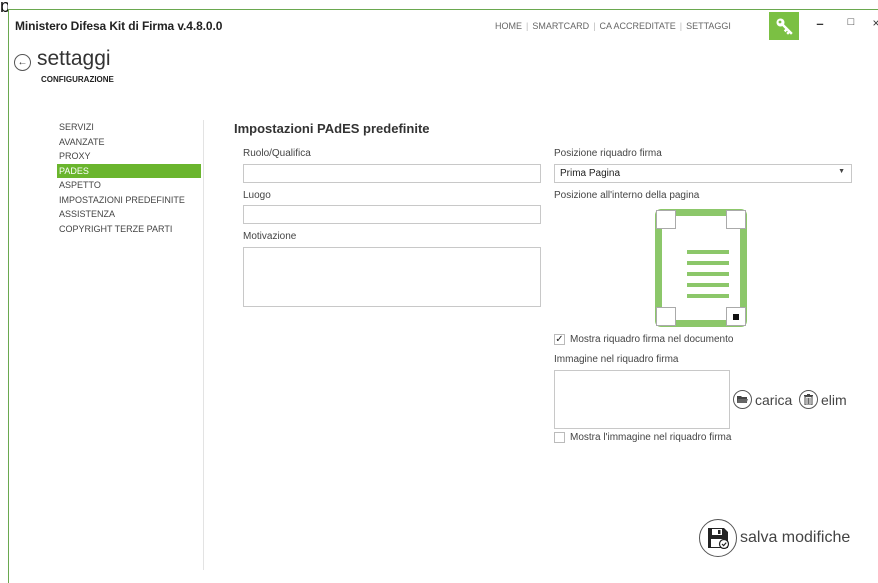 This screenshot has height=583, width=878. What do you see at coordinates (74, 58) in the screenshot?
I see `page-title: settaggi` at bounding box center [74, 58].